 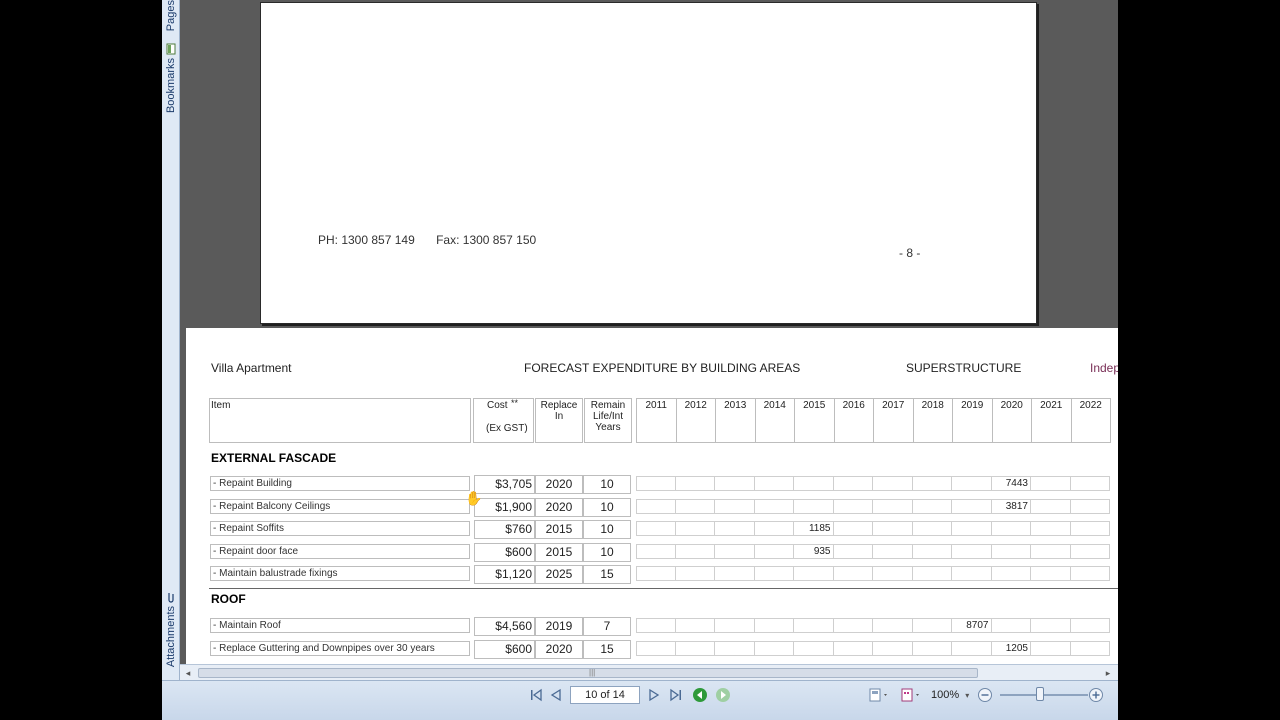 I want to click on first-page-icon, so click(x=536, y=695).